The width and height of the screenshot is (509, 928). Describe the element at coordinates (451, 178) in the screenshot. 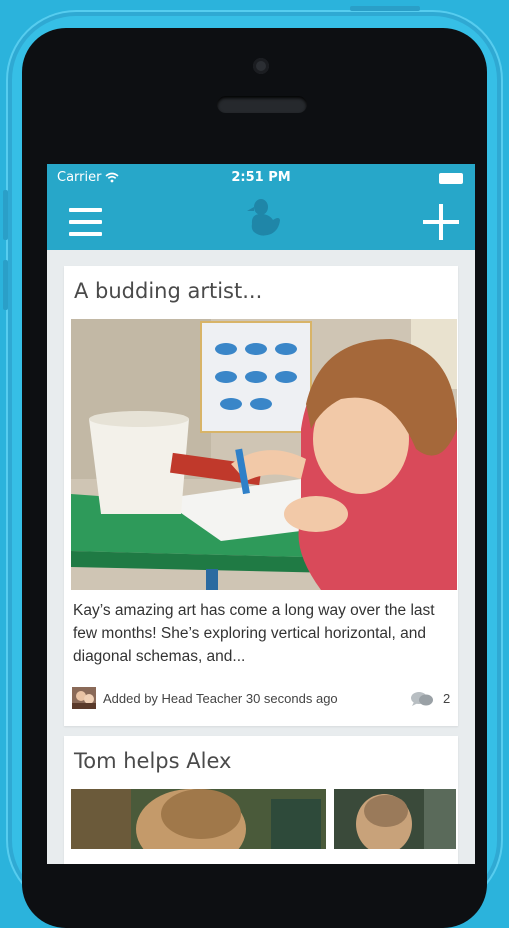

I see `battery-icon` at that location.